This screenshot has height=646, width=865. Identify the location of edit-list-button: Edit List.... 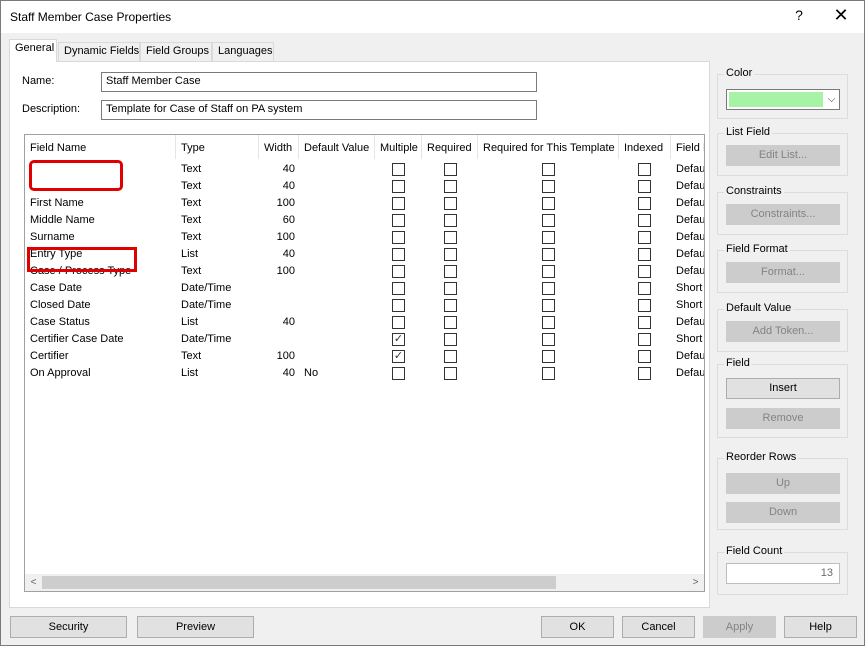
(783, 155).